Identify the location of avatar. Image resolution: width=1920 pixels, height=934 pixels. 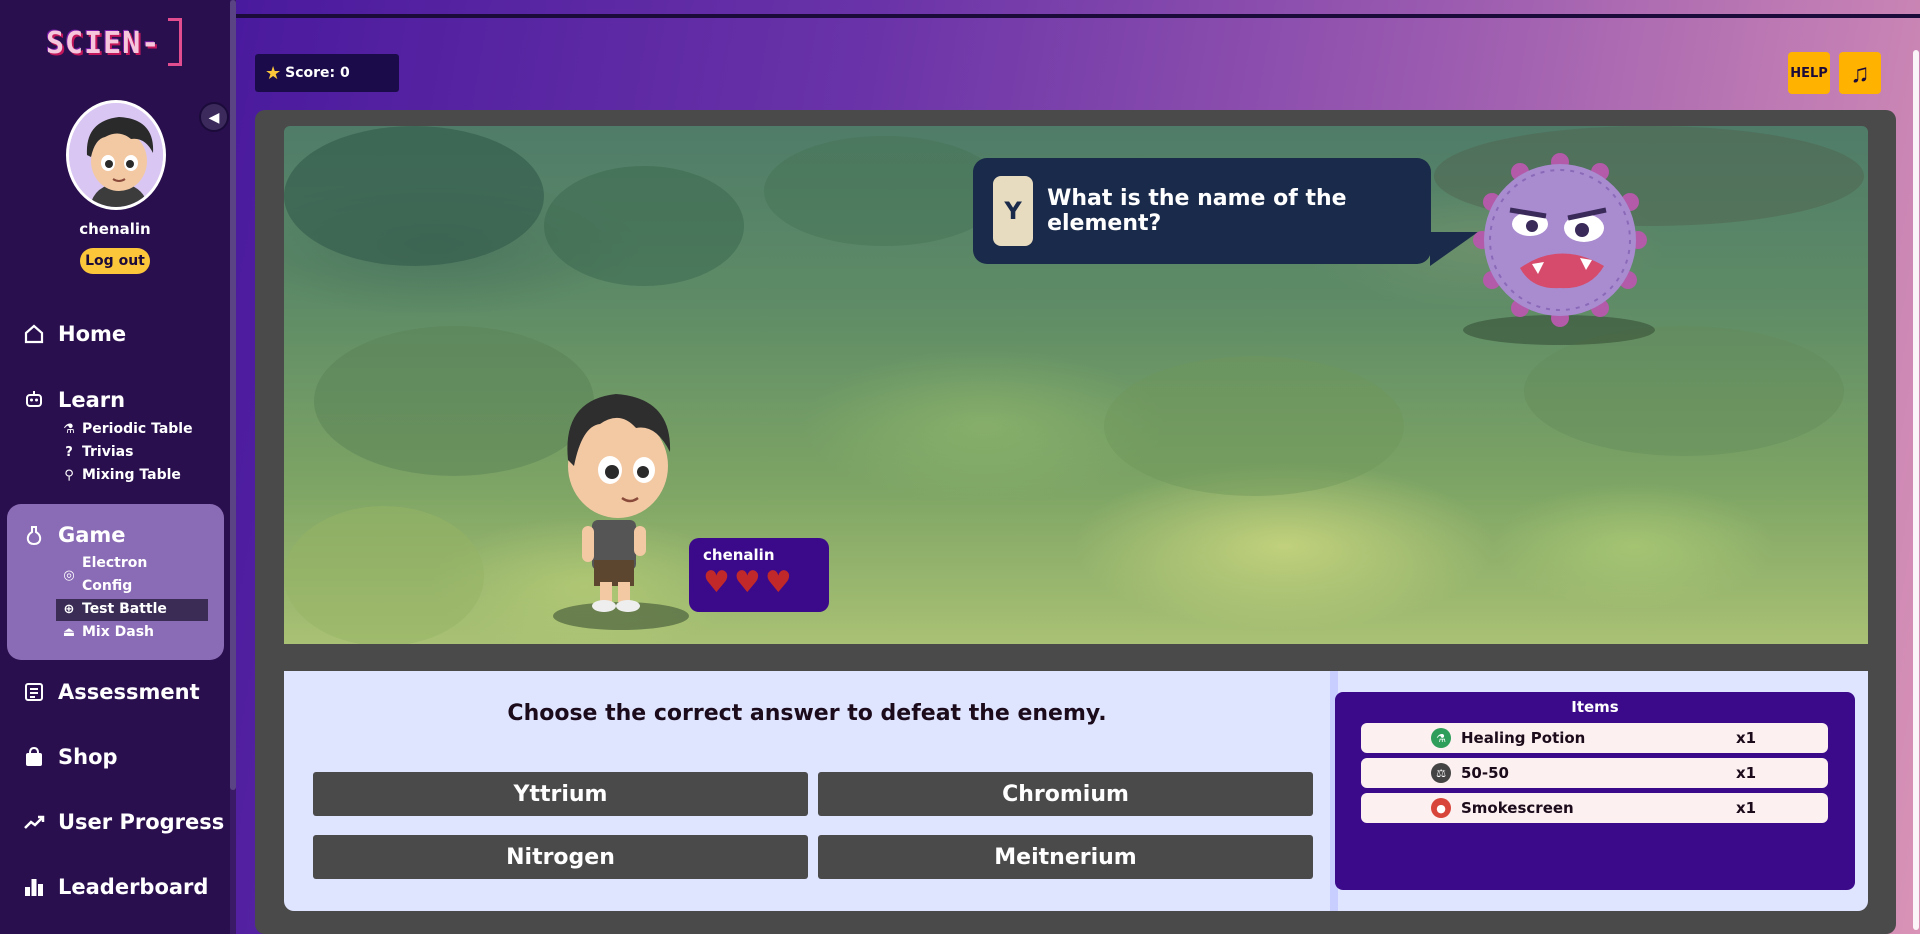
(116, 155).